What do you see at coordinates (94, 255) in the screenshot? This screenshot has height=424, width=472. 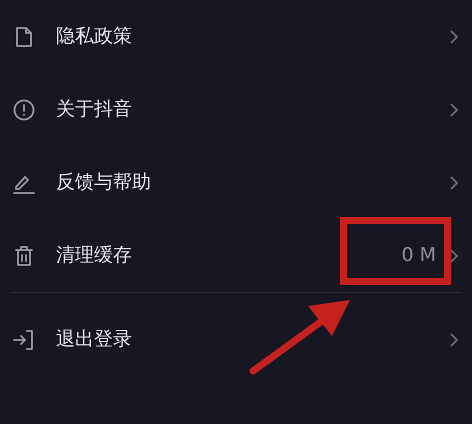 I see `menu-label: 清理缓存` at bounding box center [94, 255].